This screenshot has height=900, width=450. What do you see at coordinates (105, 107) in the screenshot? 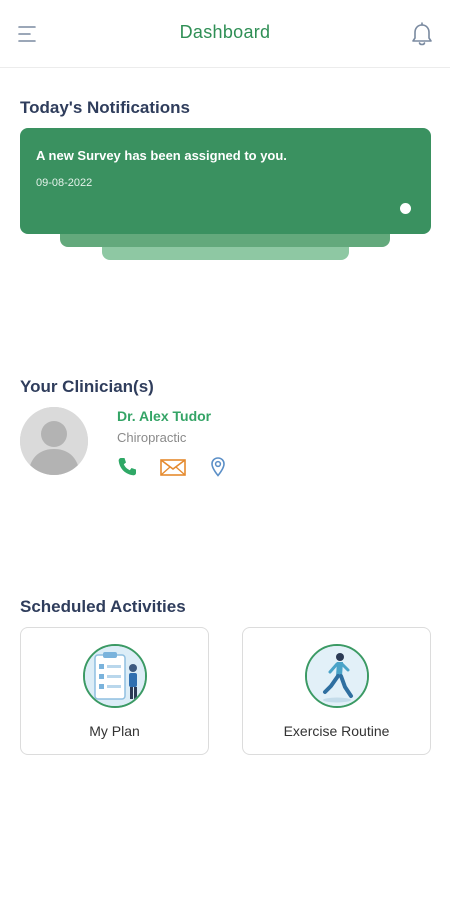
I see `notifications-section-title: Today's Notifications` at bounding box center [105, 107].